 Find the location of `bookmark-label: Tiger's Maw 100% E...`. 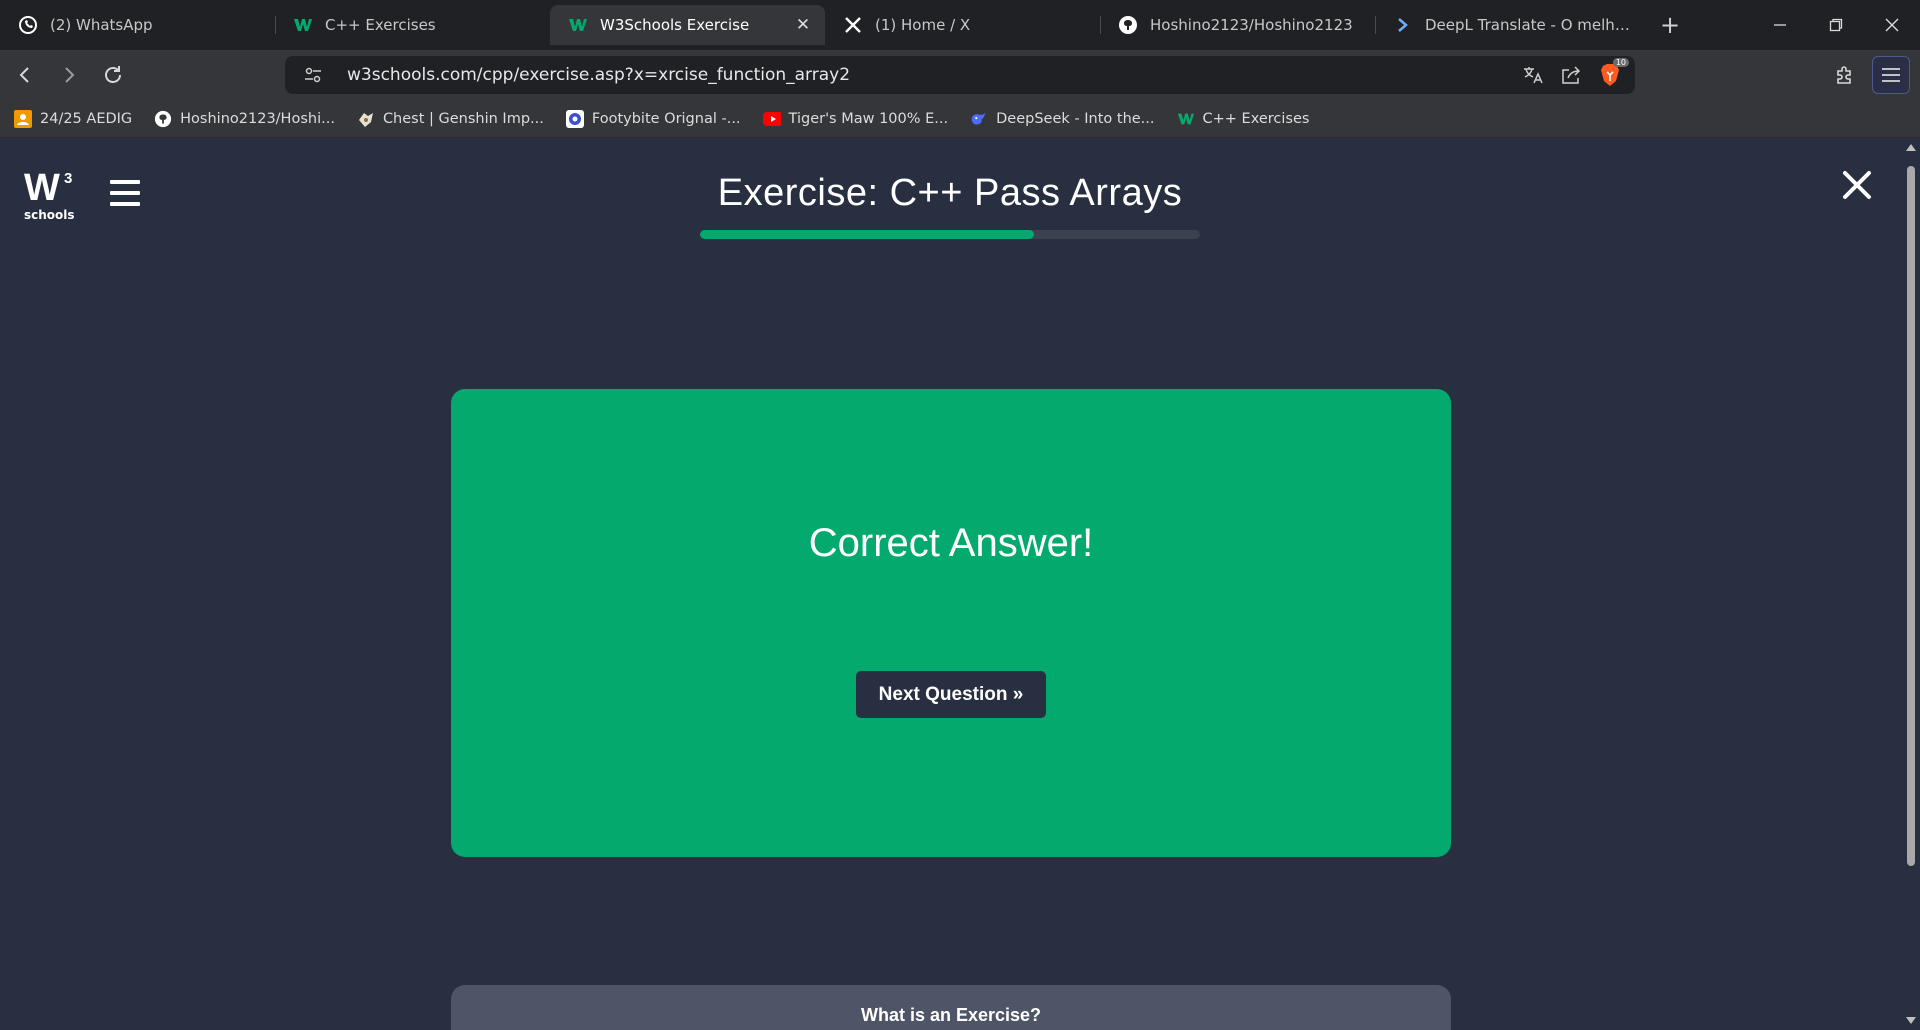

bookmark-label: Tiger's Maw 100% E... is located at coordinates (868, 118).